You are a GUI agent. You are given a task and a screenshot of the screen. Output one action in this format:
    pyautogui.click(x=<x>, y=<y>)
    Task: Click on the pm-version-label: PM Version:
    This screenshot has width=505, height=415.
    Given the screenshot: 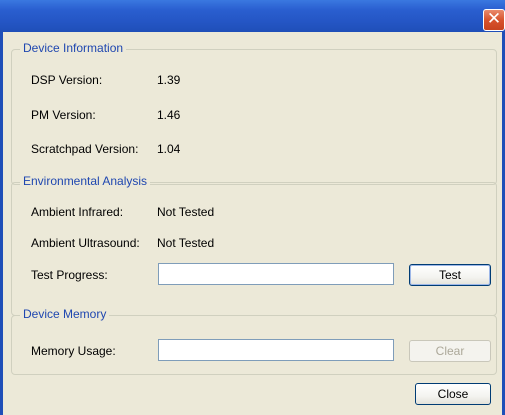 What is the action you would take?
    pyautogui.click(x=63, y=115)
    